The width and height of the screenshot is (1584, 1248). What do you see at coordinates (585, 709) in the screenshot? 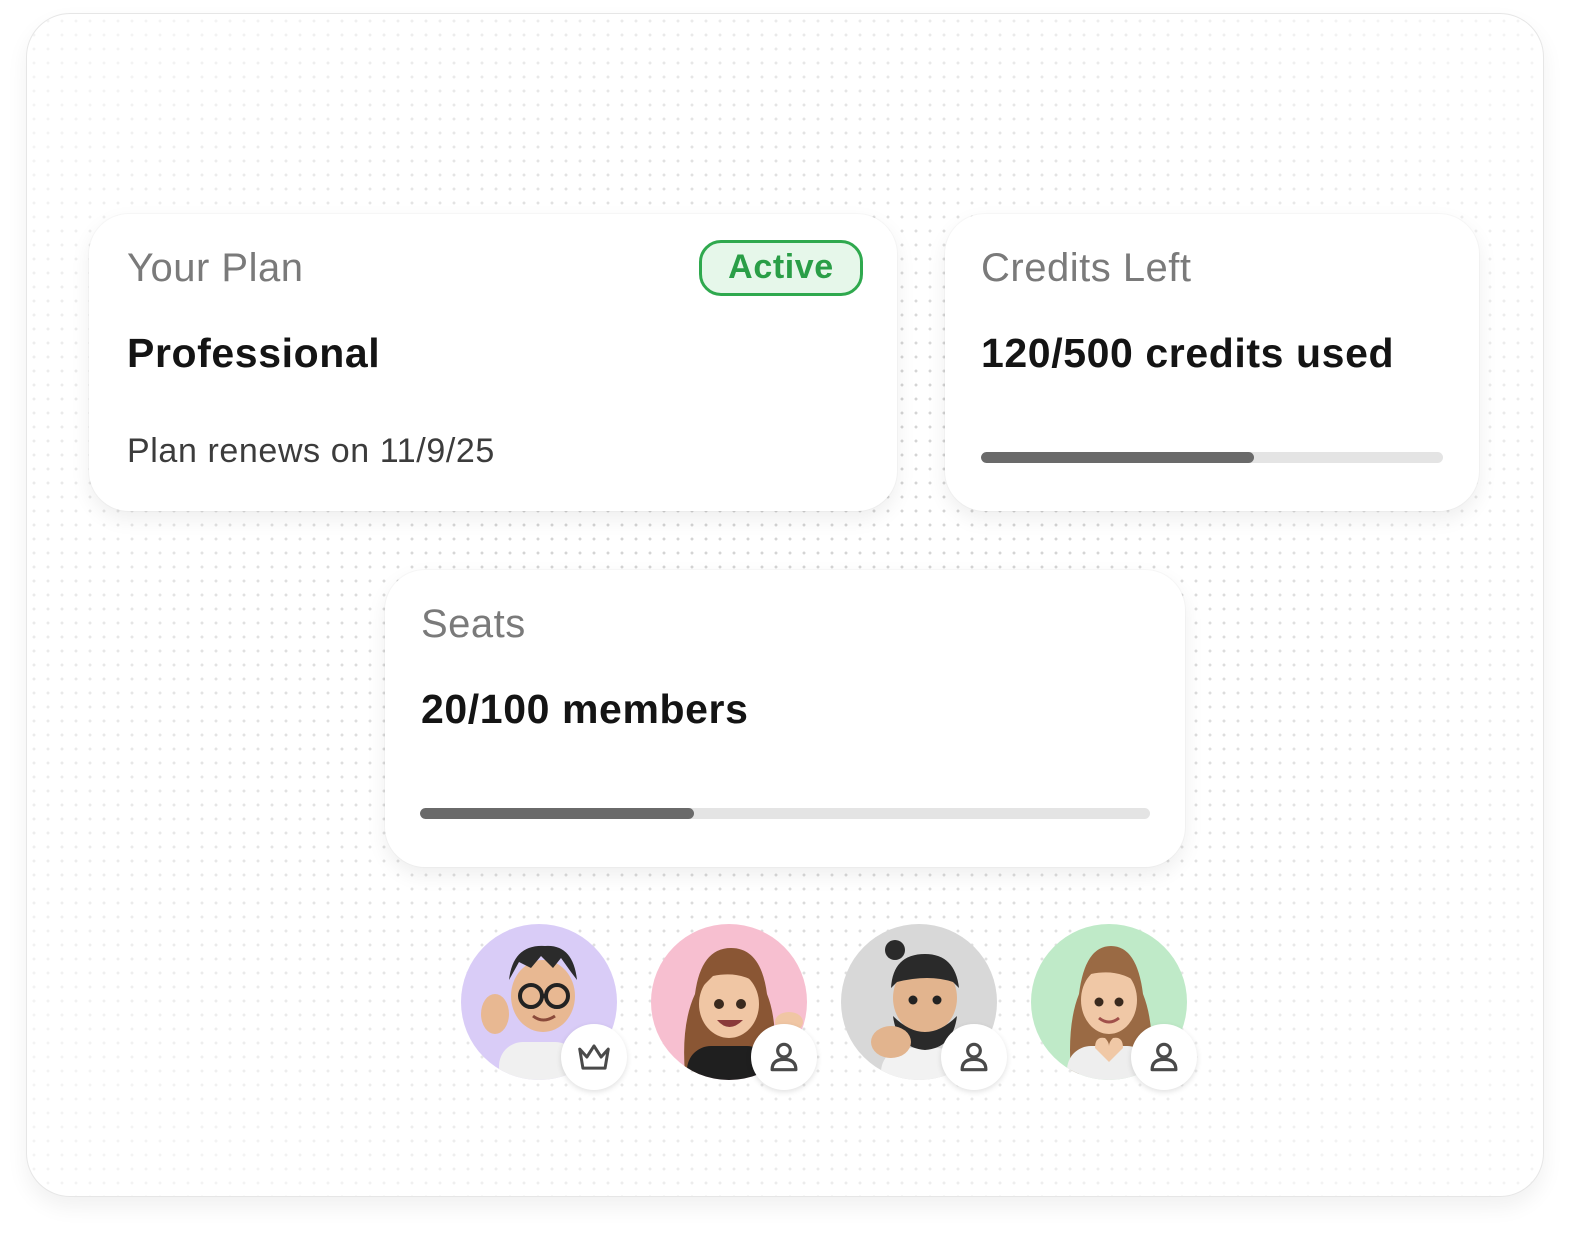
I see `seats-usage: 20/100 members` at bounding box center [585, 709].